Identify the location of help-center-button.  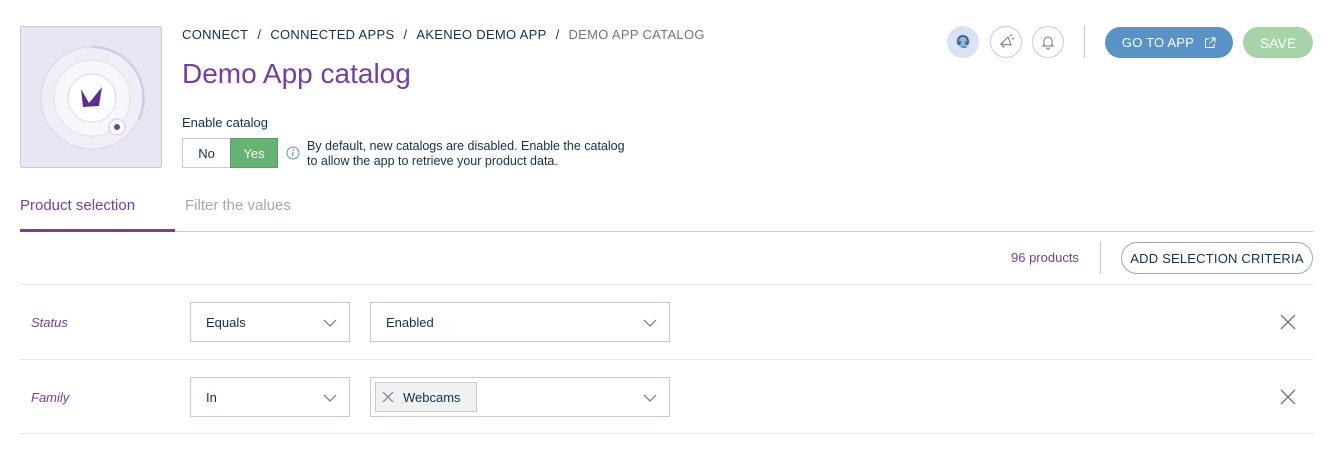
(963, 42).